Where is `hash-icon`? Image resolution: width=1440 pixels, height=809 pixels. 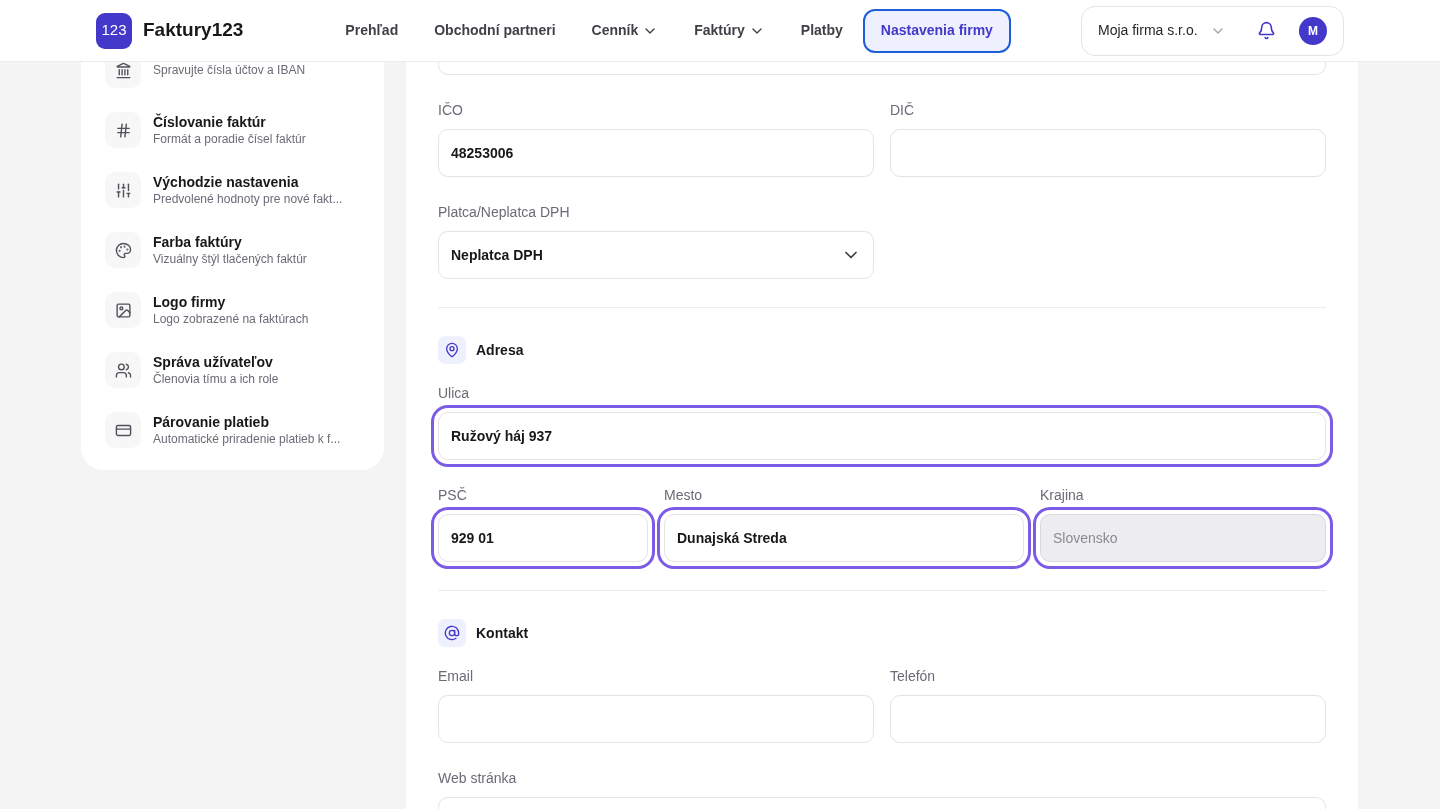
hash-icon is located at coordinates (123, 130).